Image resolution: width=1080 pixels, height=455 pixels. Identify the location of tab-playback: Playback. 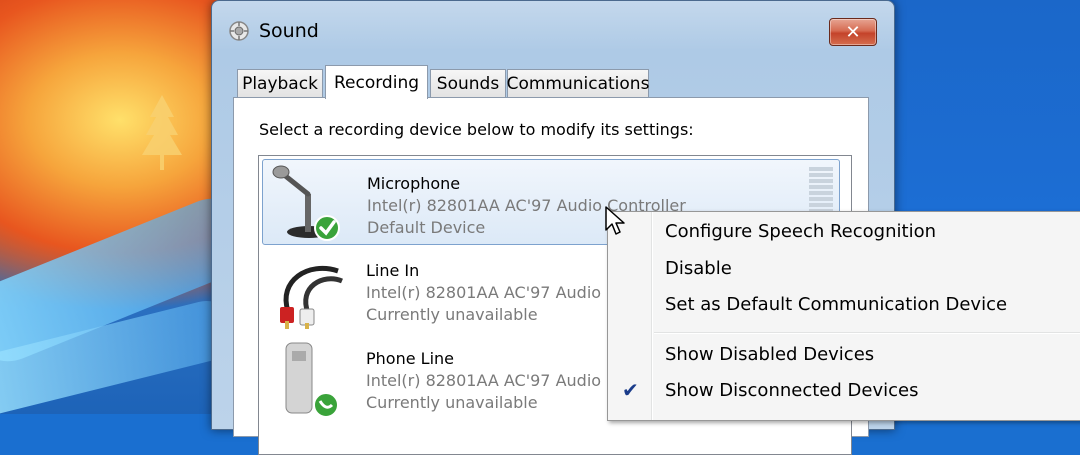
(280, 83).